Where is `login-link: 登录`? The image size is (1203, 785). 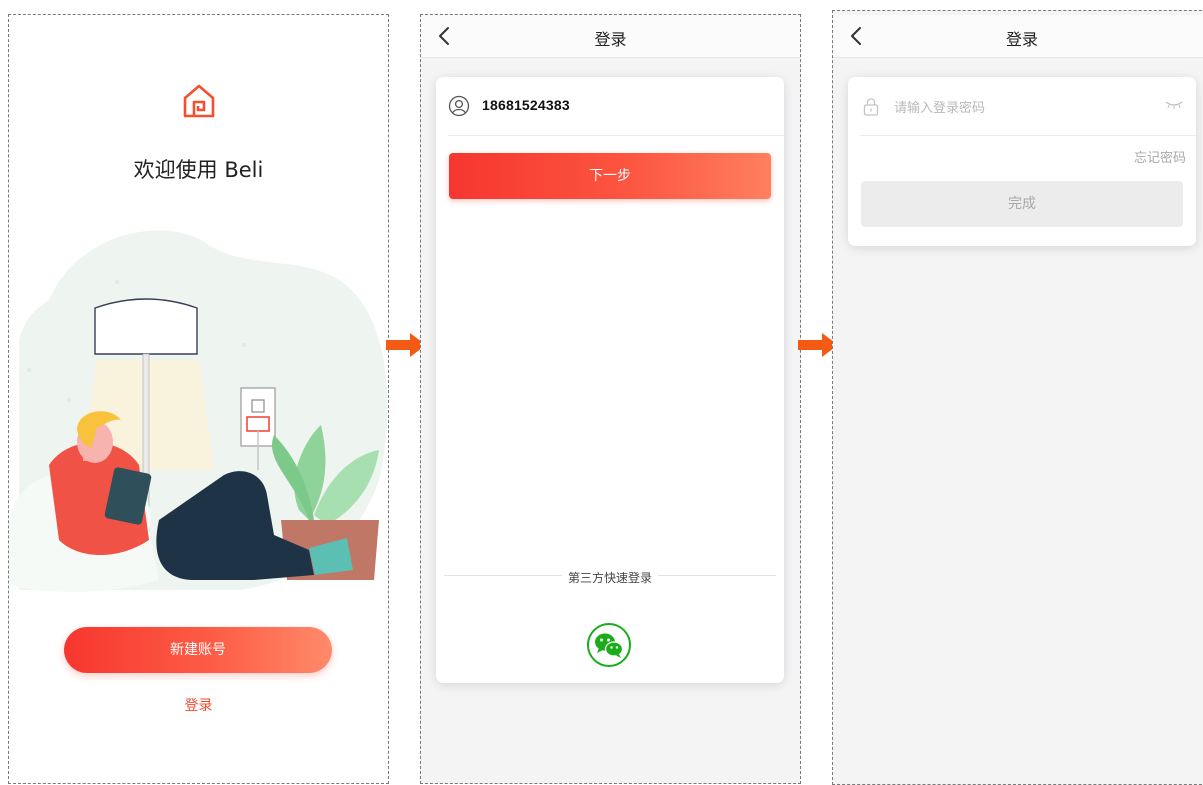
login-link: 登录 is located at coordinates (198, 705).